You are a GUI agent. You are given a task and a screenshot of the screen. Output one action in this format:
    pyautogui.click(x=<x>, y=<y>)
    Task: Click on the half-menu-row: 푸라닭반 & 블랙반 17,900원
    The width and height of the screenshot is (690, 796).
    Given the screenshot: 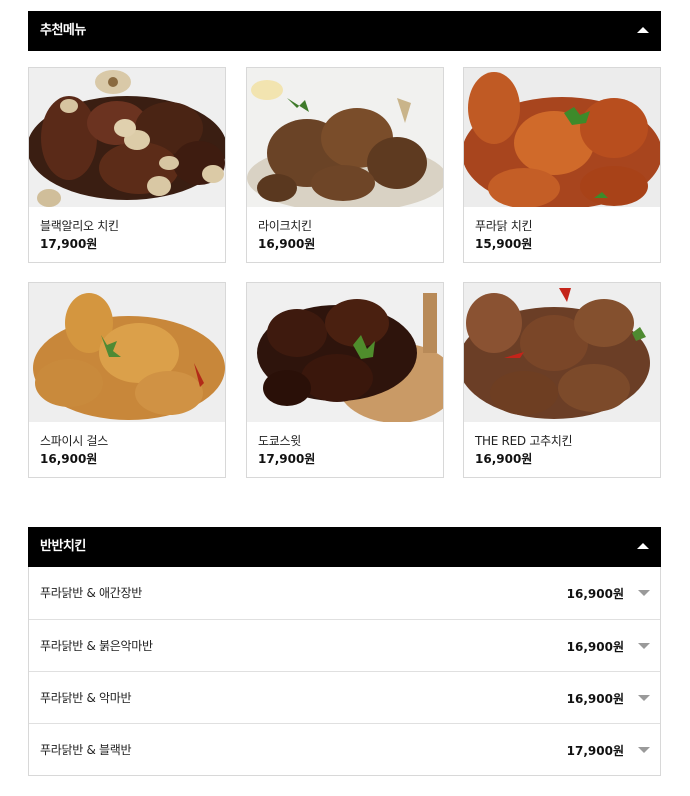 What is the action you would take?
    pyautogui.click(x=344, y=749)
    